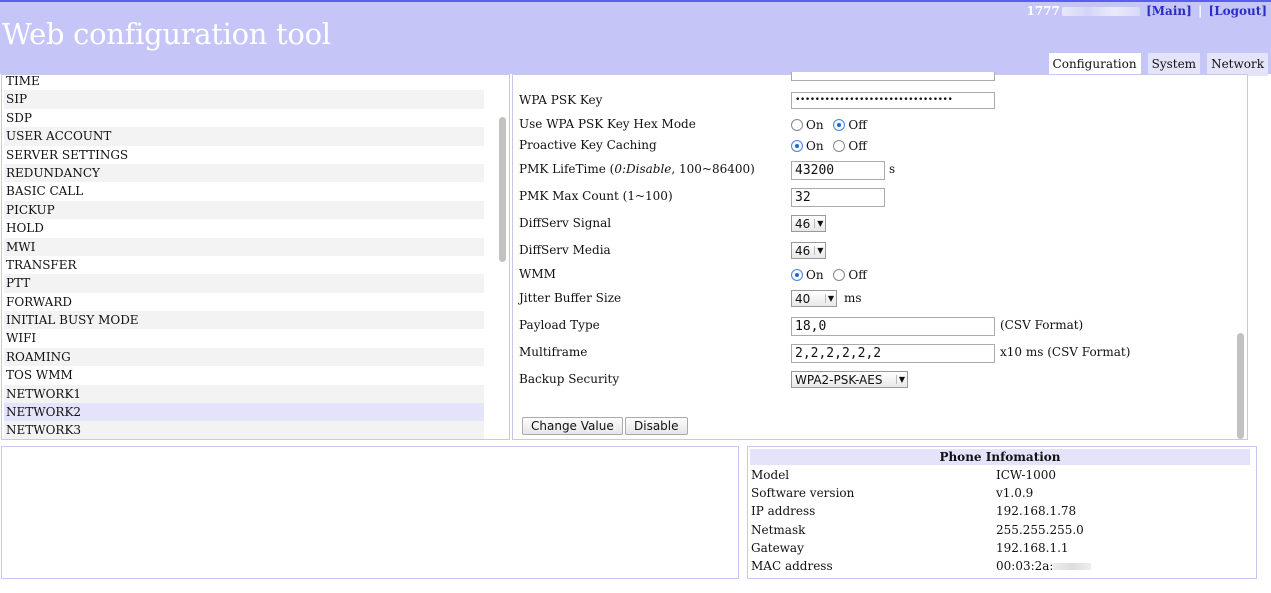  I want to click on hex-mode-radio-group: On Off, so click(832, 124).